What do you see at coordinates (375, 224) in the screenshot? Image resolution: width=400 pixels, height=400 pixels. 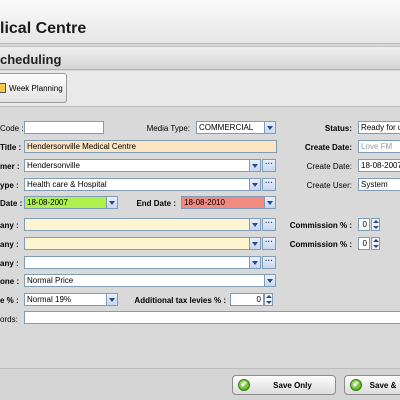 I see `commission-1-stepper` at bounding box center [375, 224].